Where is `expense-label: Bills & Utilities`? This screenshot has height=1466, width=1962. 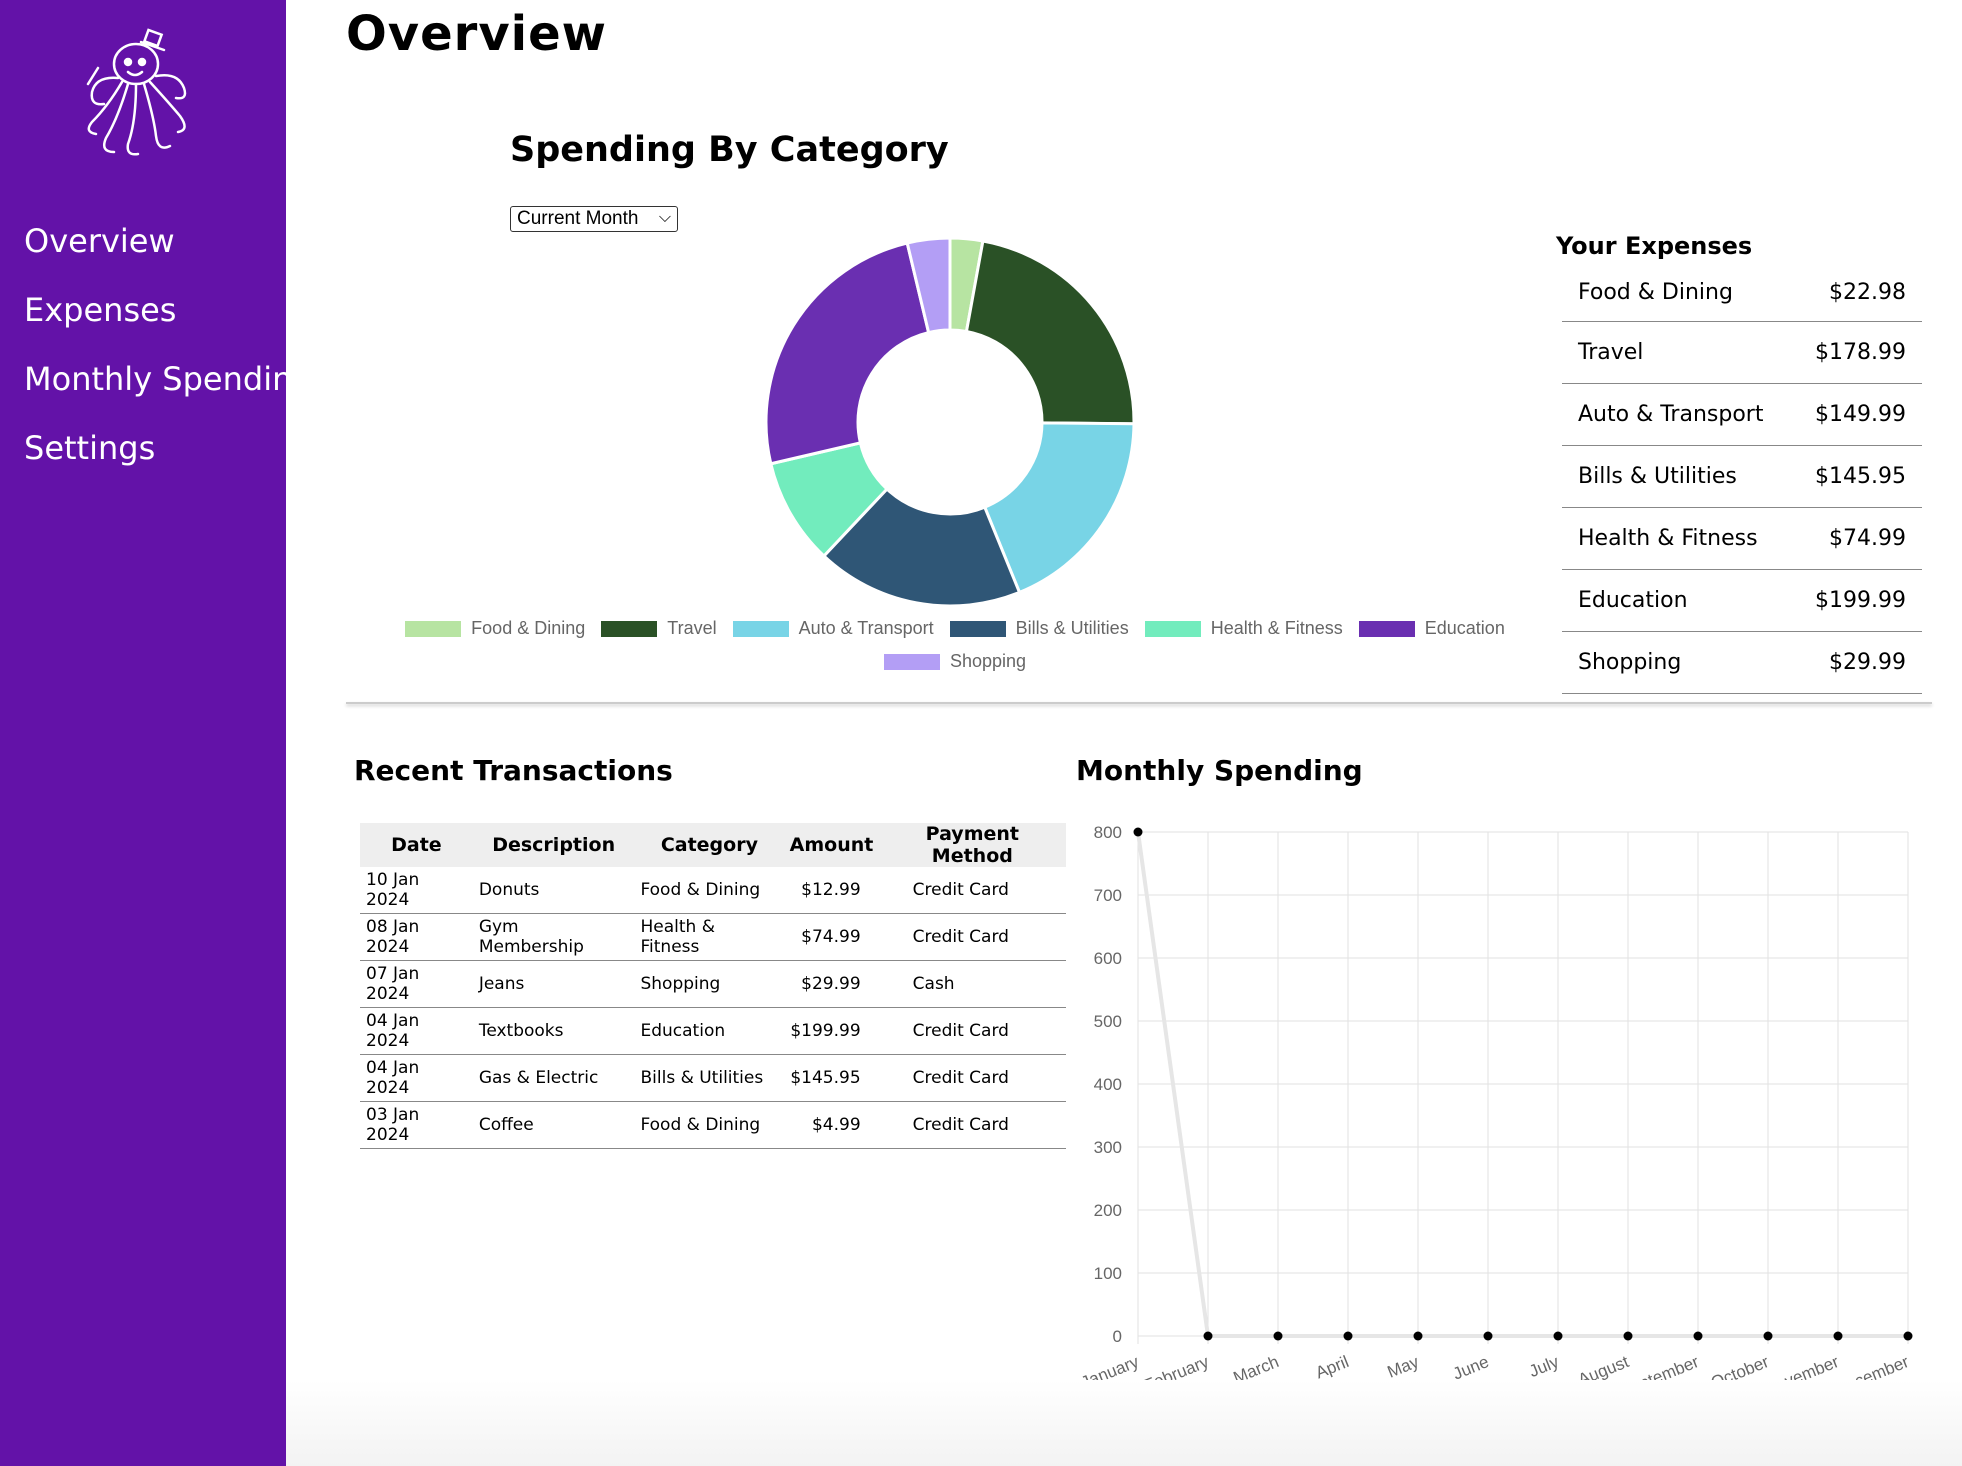
expense-label: Bills & Utilities is located at coordinates (1657, 476).